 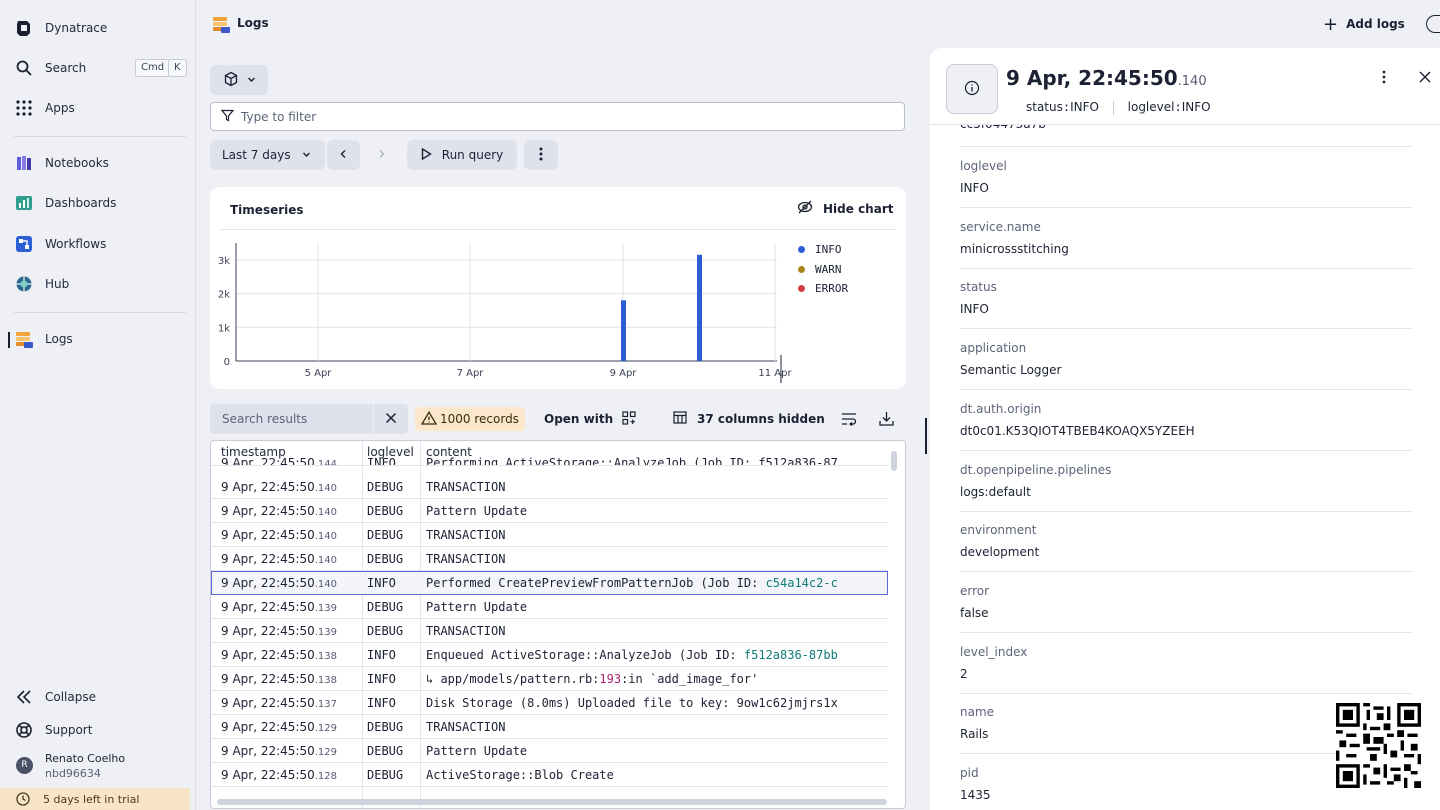 I want to click on loglevel-tag-value: INFO, so click(x=1196, y=107).